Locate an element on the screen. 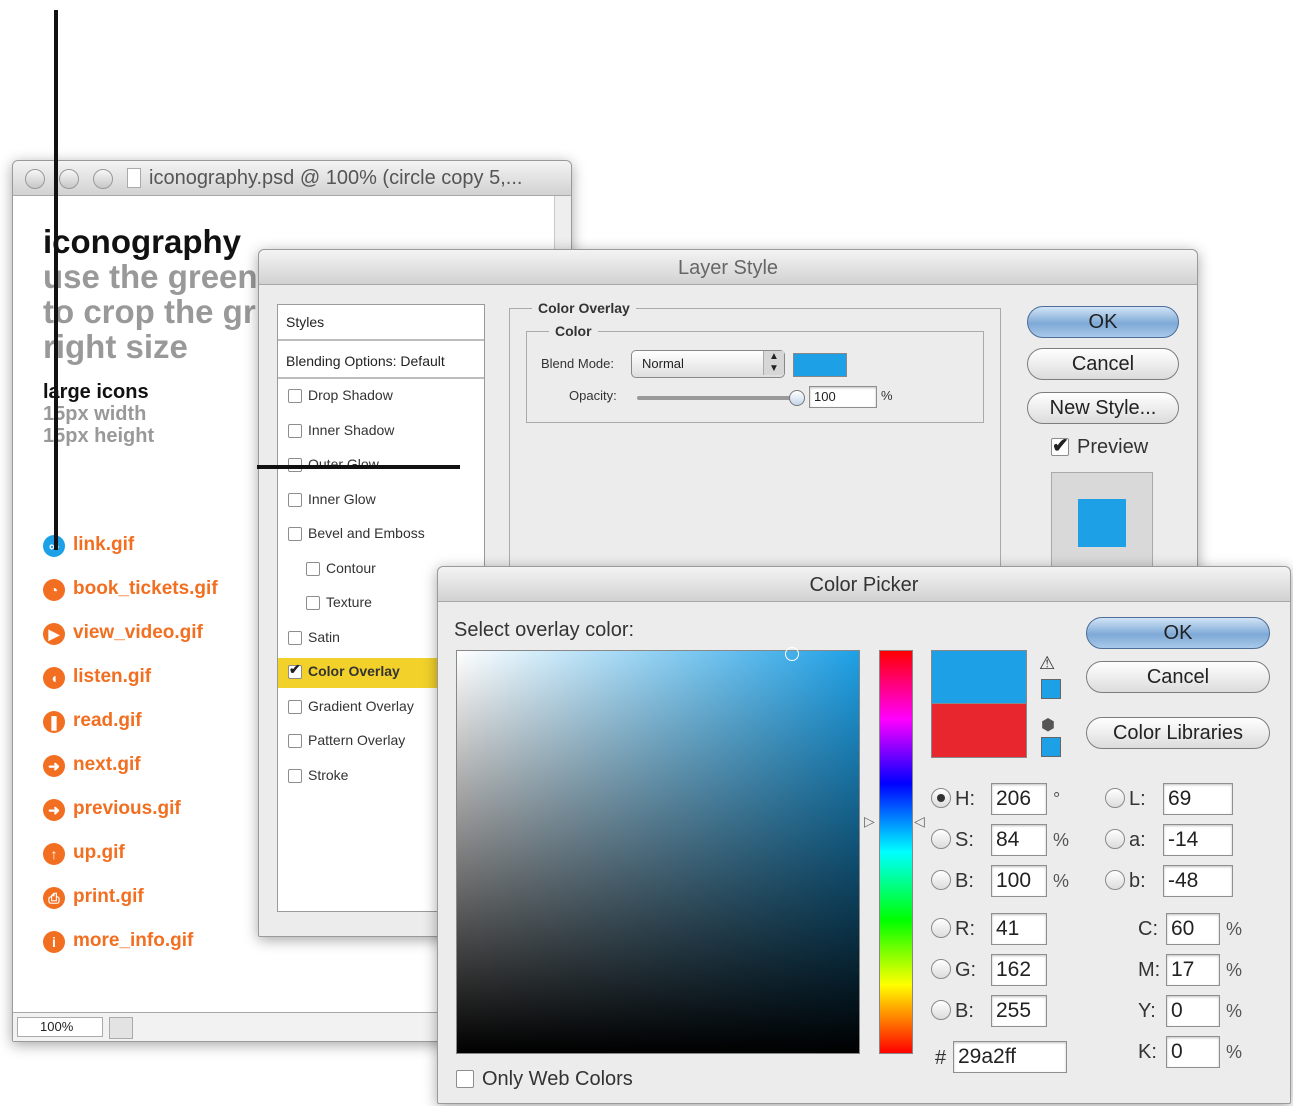 The height and width of the screenshot is (1106, 1293). preview-box is located at coordinates (1102, 523).